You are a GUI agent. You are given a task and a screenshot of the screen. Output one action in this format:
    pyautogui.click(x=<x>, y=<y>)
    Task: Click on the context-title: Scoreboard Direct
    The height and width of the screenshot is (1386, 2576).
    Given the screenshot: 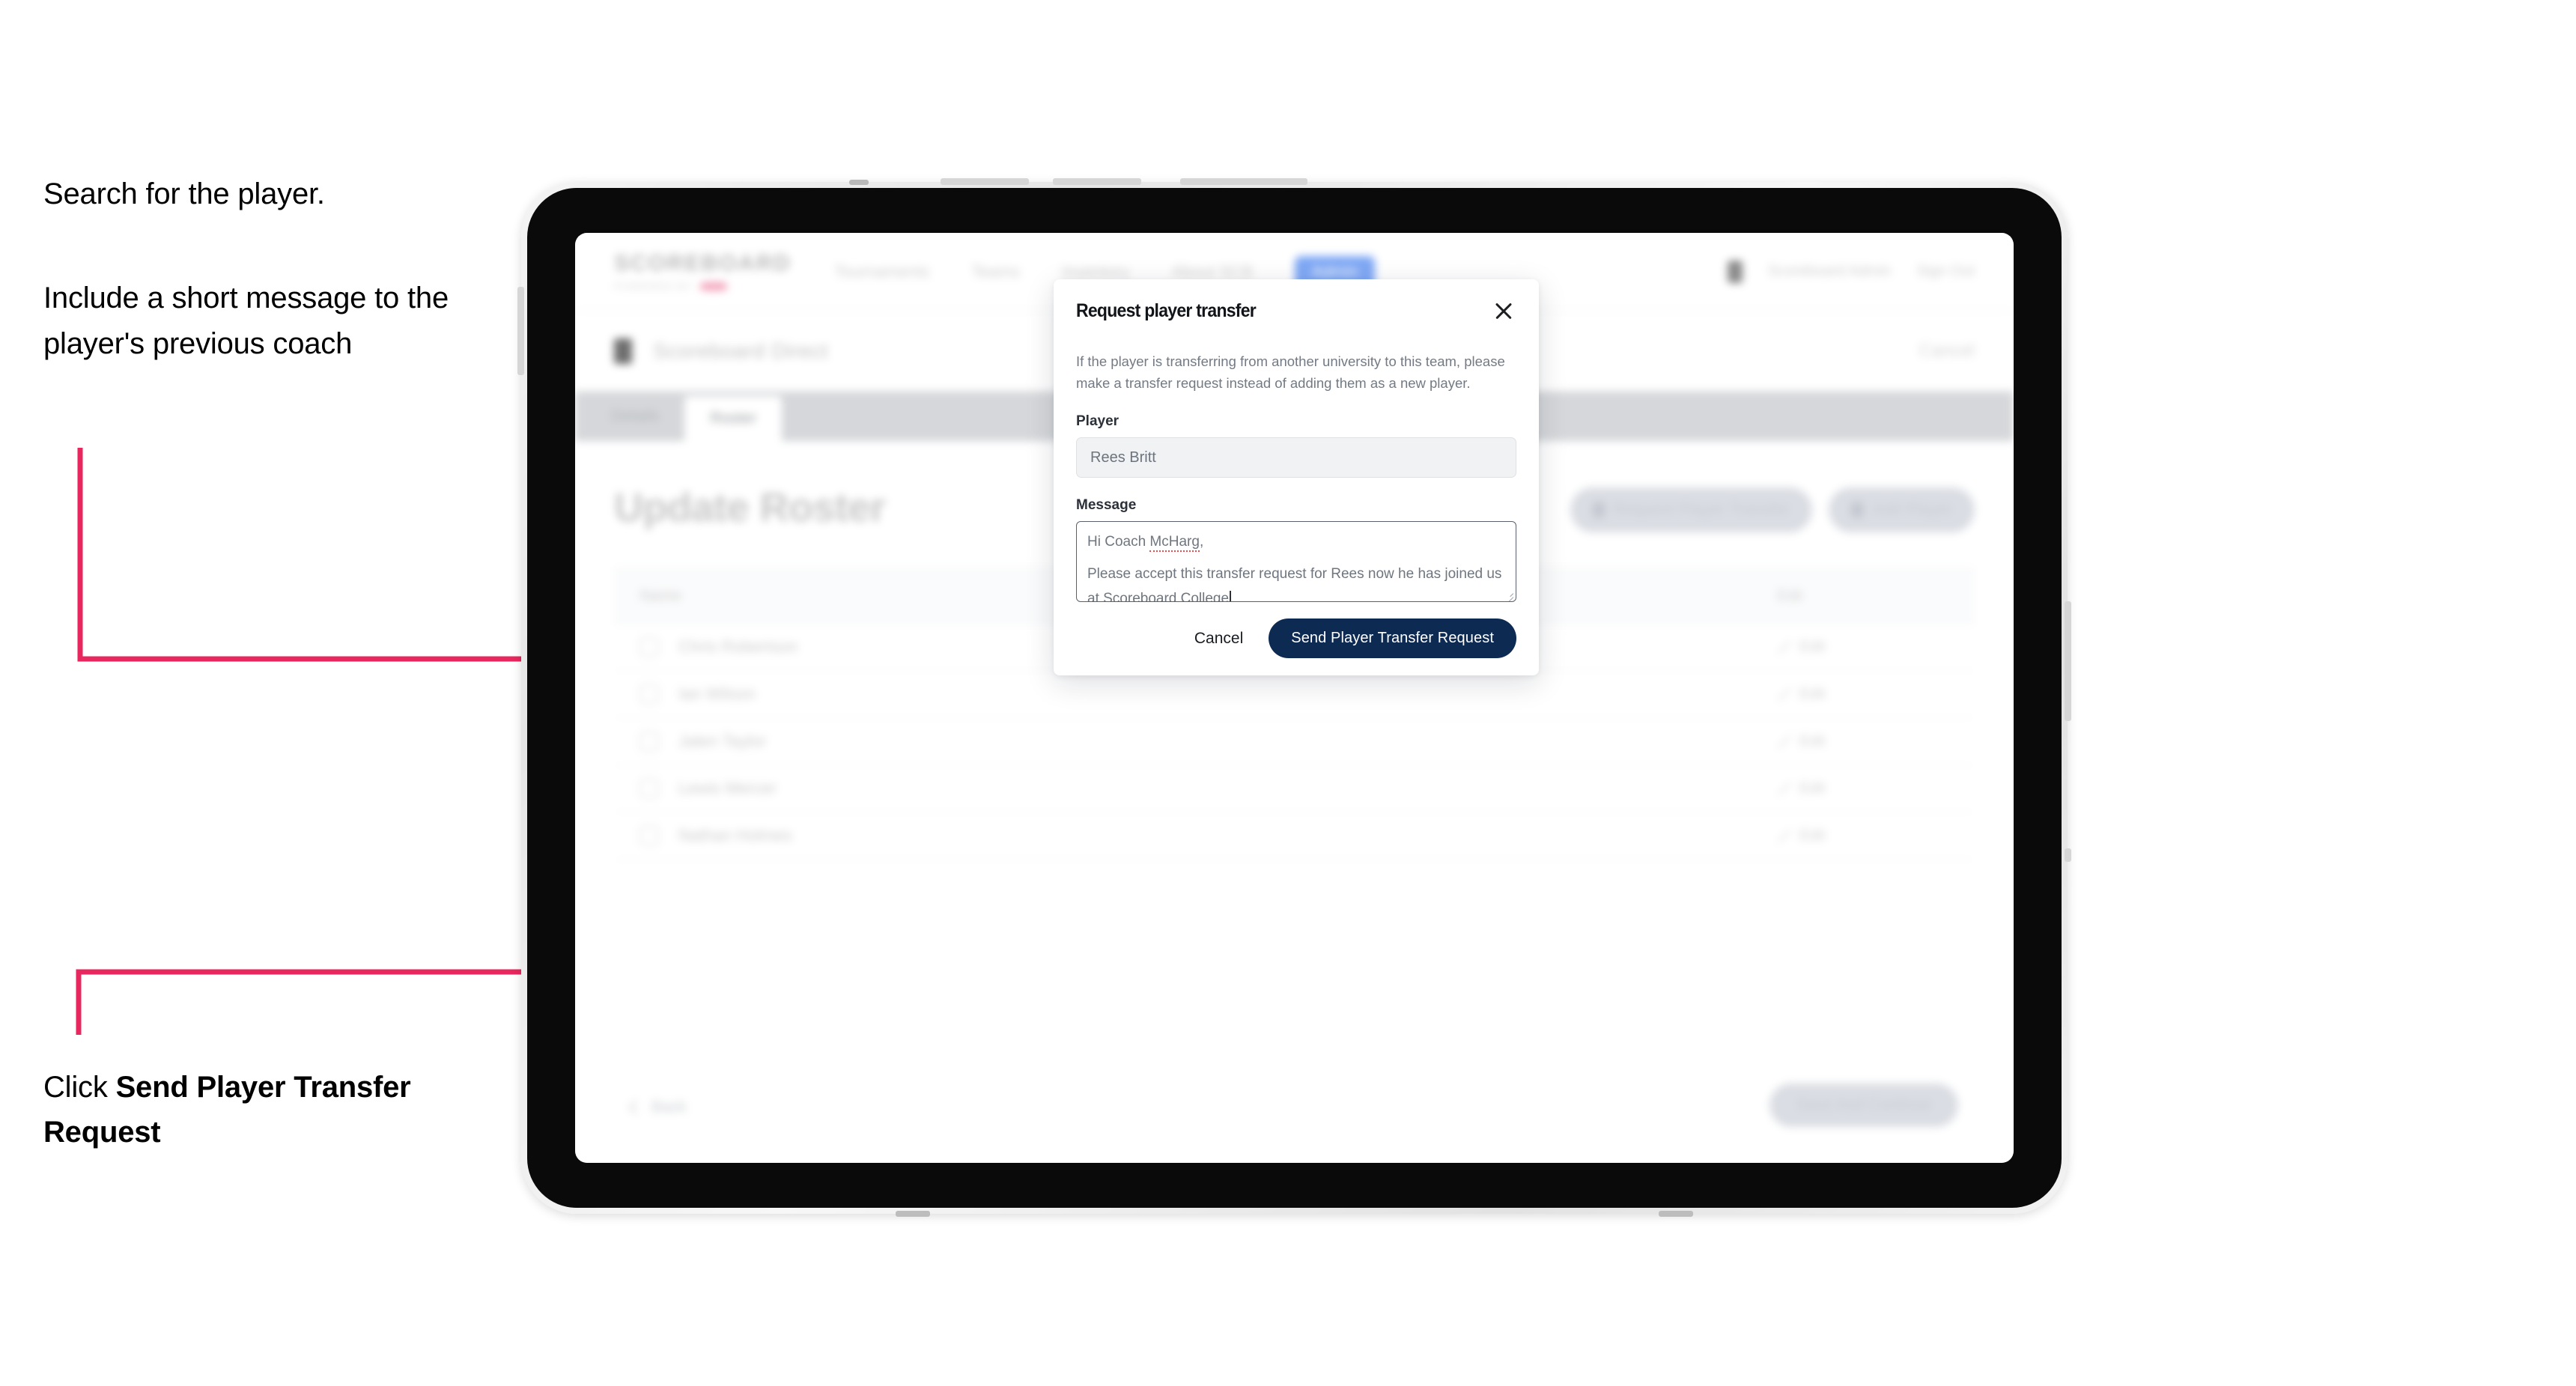 What is the action you would take?
    pyautogui.click(x=741, y=350)
    